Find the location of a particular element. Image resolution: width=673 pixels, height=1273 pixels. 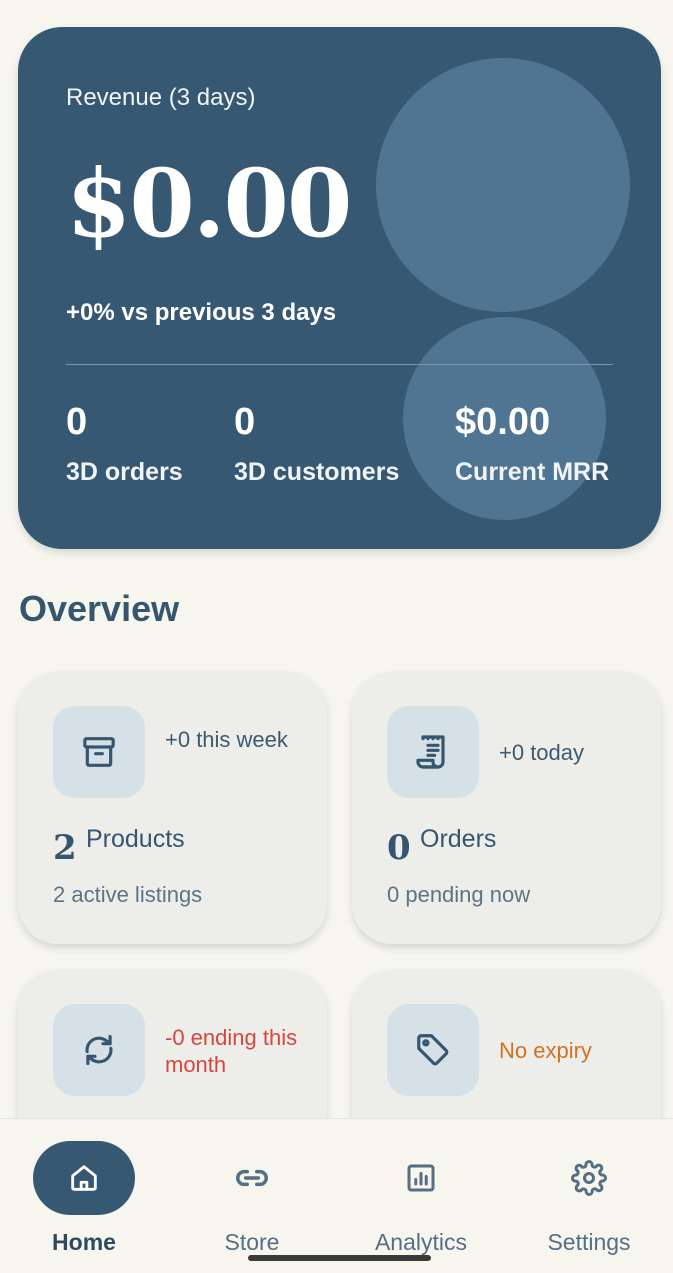

revenue-comparison: +0% vs previous 3 days is located at coordinates (201, 312).